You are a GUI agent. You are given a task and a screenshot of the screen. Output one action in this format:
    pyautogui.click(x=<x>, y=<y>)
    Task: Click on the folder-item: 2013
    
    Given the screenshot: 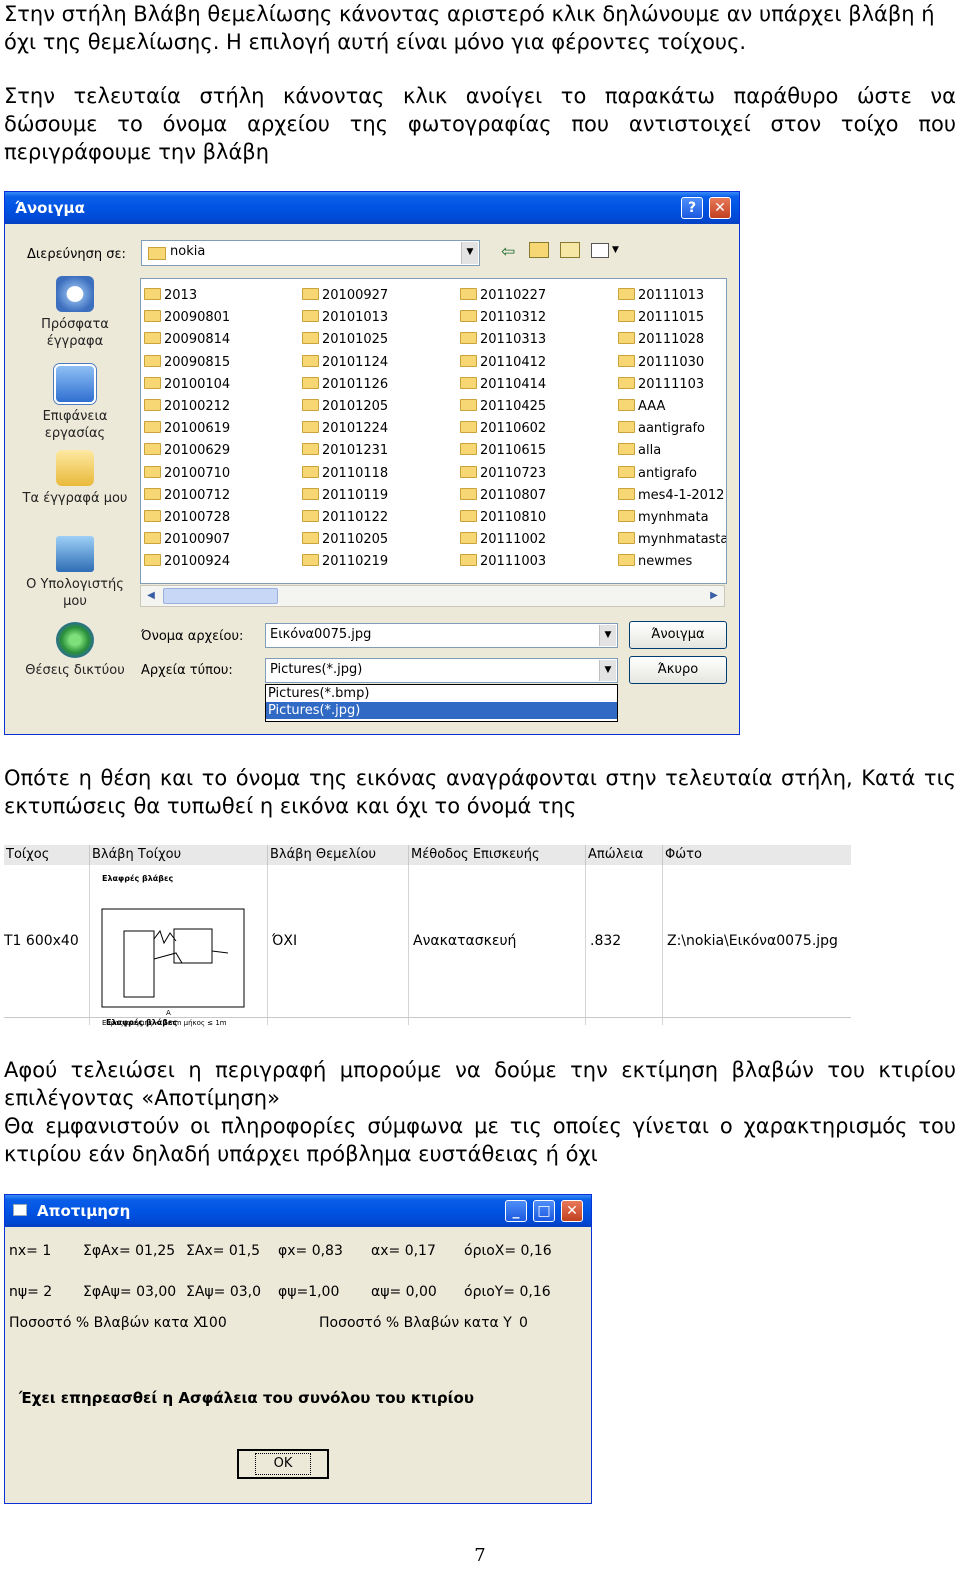 What is the action you would take?
    pyautogui.click(x=223, y=296)
    